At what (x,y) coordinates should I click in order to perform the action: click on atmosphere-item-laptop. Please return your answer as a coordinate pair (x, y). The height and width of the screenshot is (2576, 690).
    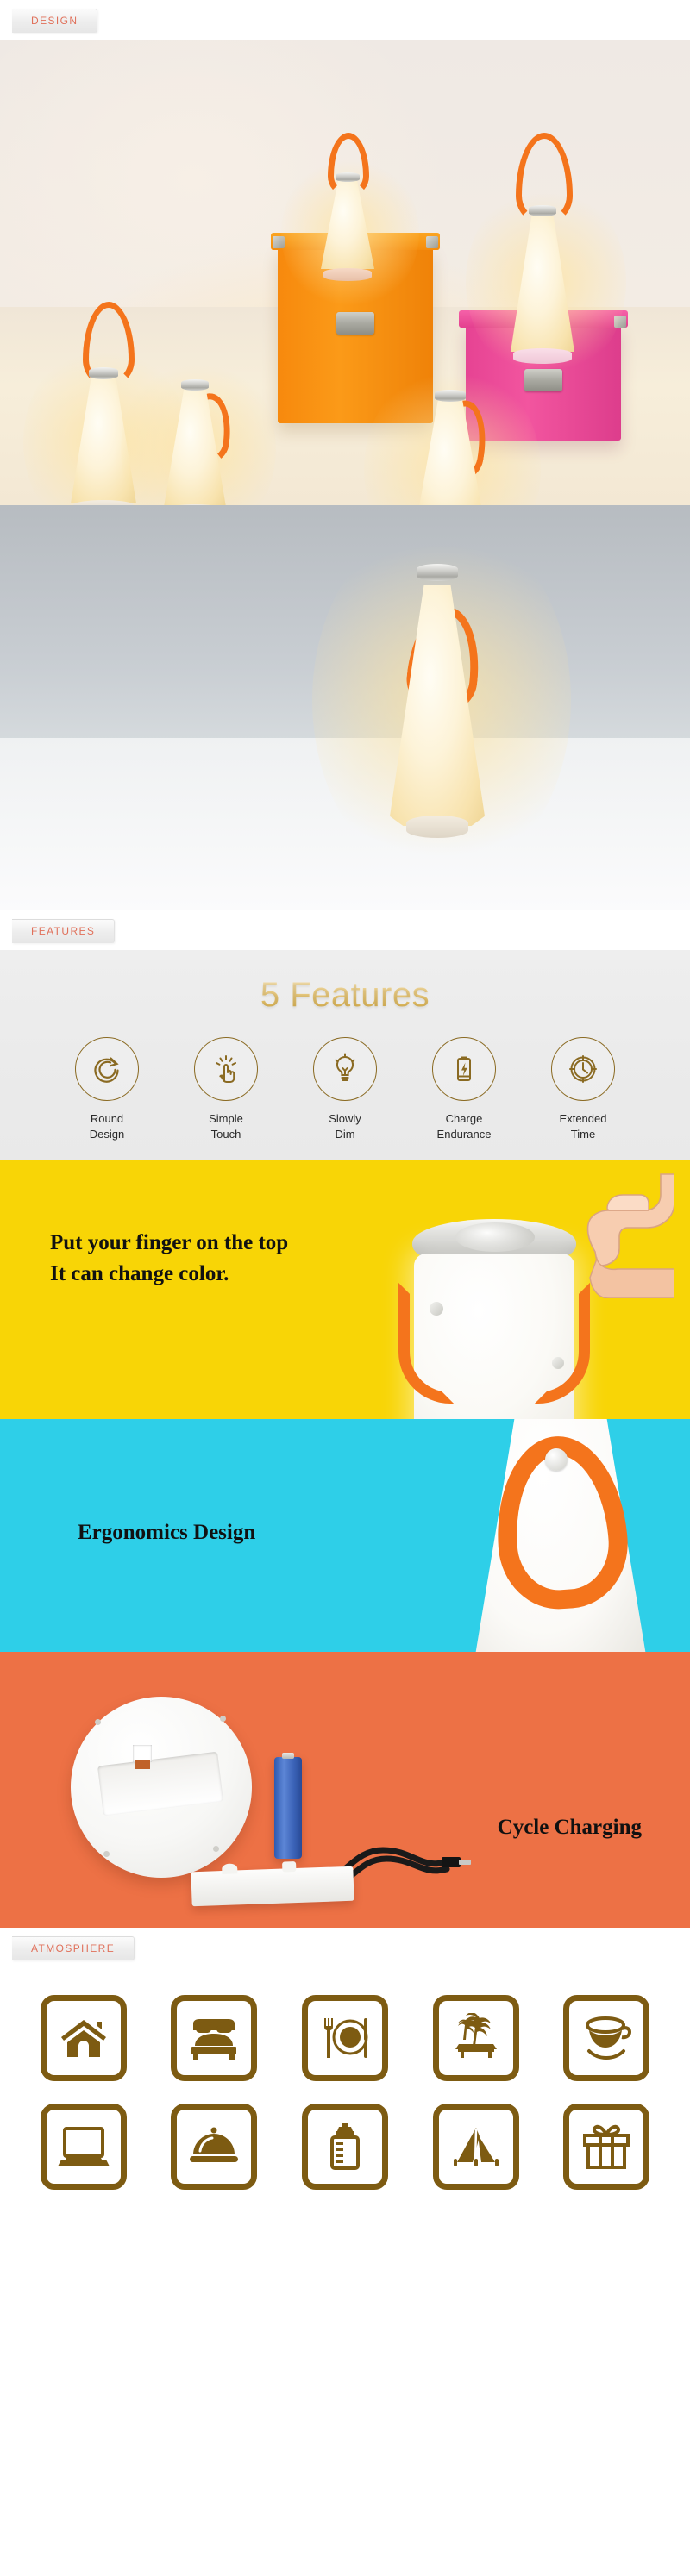
    Looking at the image, I should click on (83, 2147).